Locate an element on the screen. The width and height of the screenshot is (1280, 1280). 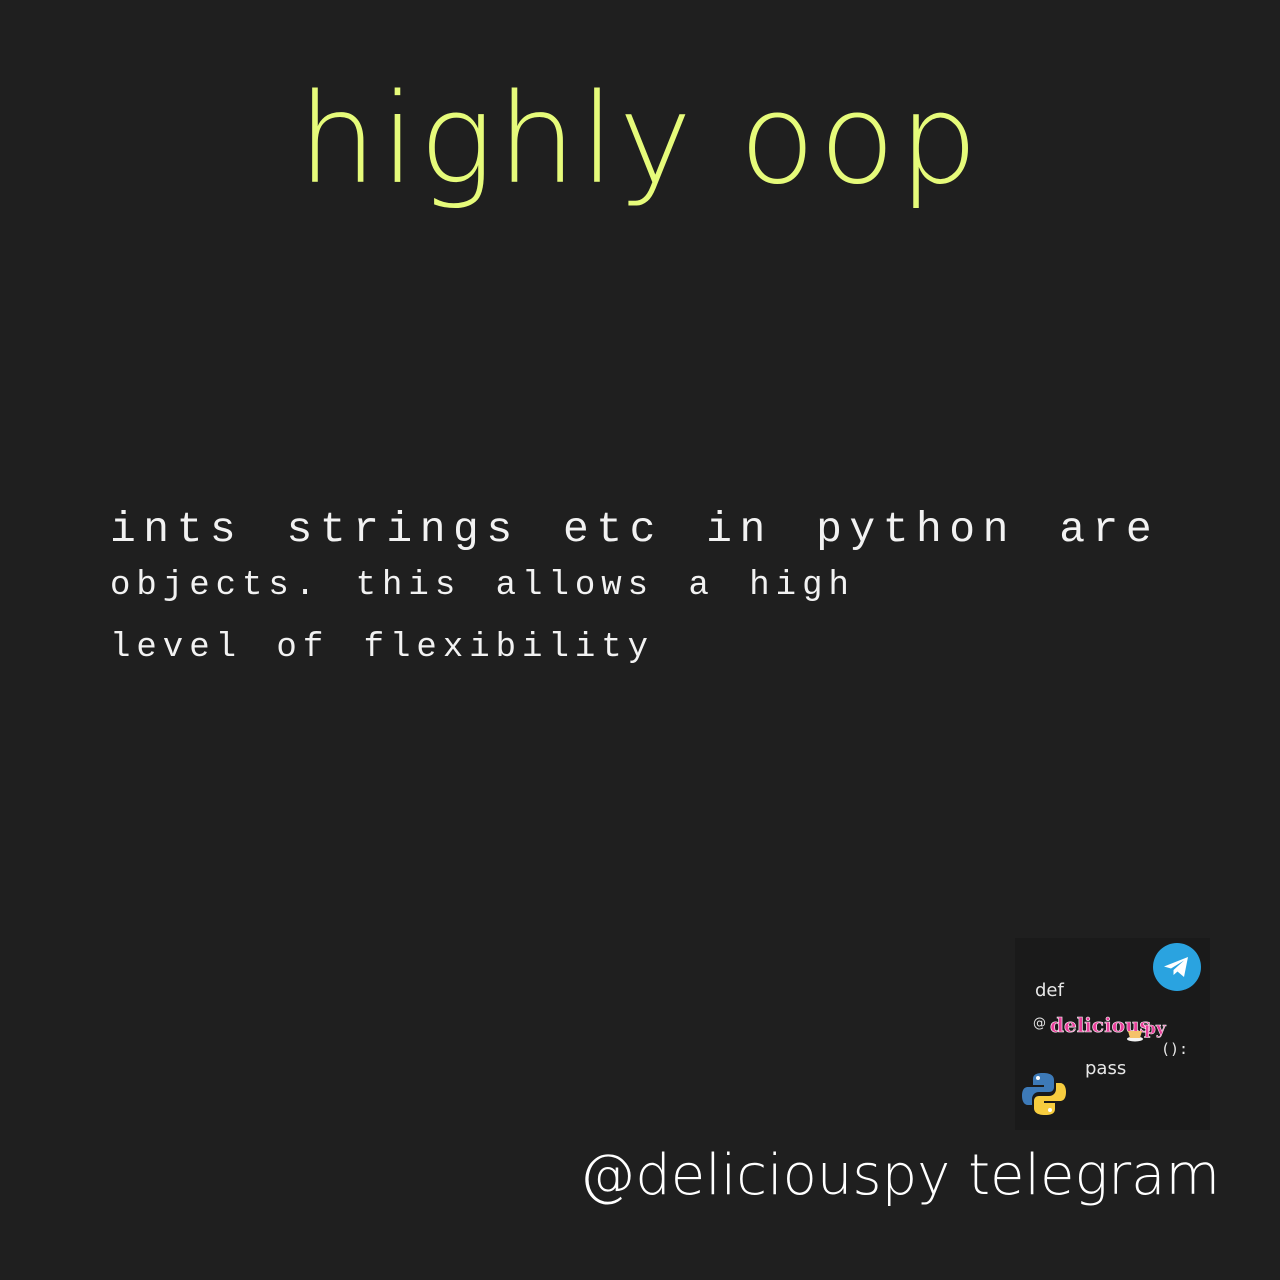
post-title: highly oop is located at coordinates (640, 140).